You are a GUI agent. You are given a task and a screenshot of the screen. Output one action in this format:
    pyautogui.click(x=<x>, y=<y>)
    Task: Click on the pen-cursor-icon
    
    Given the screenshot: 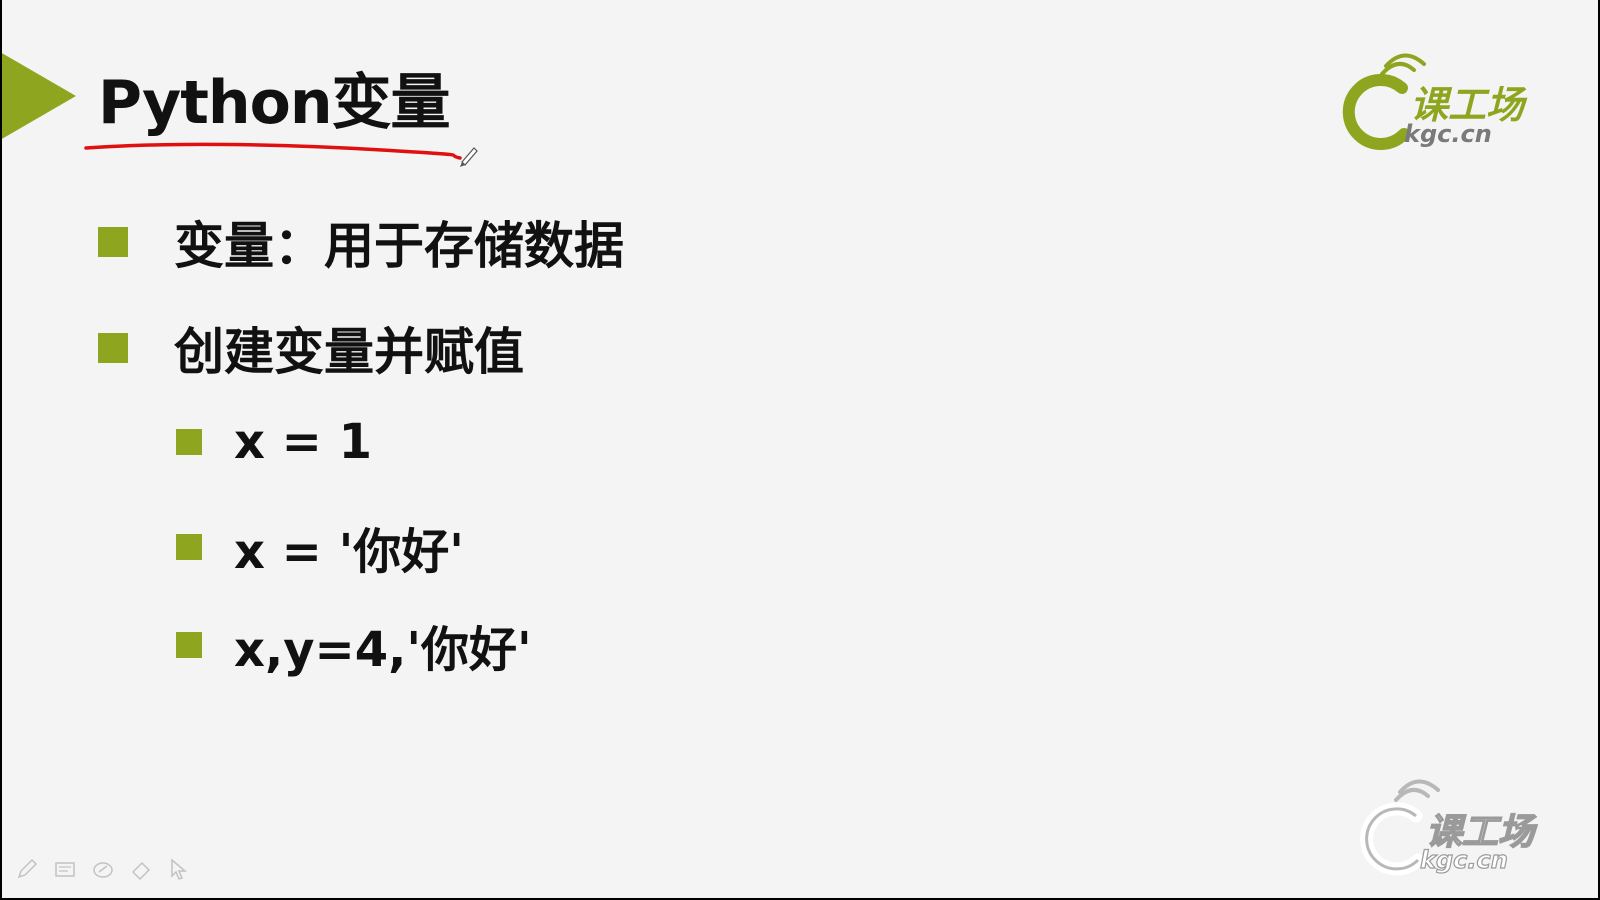 What is the action you would take?
    pyautogui.click(x=469, y=157)
    